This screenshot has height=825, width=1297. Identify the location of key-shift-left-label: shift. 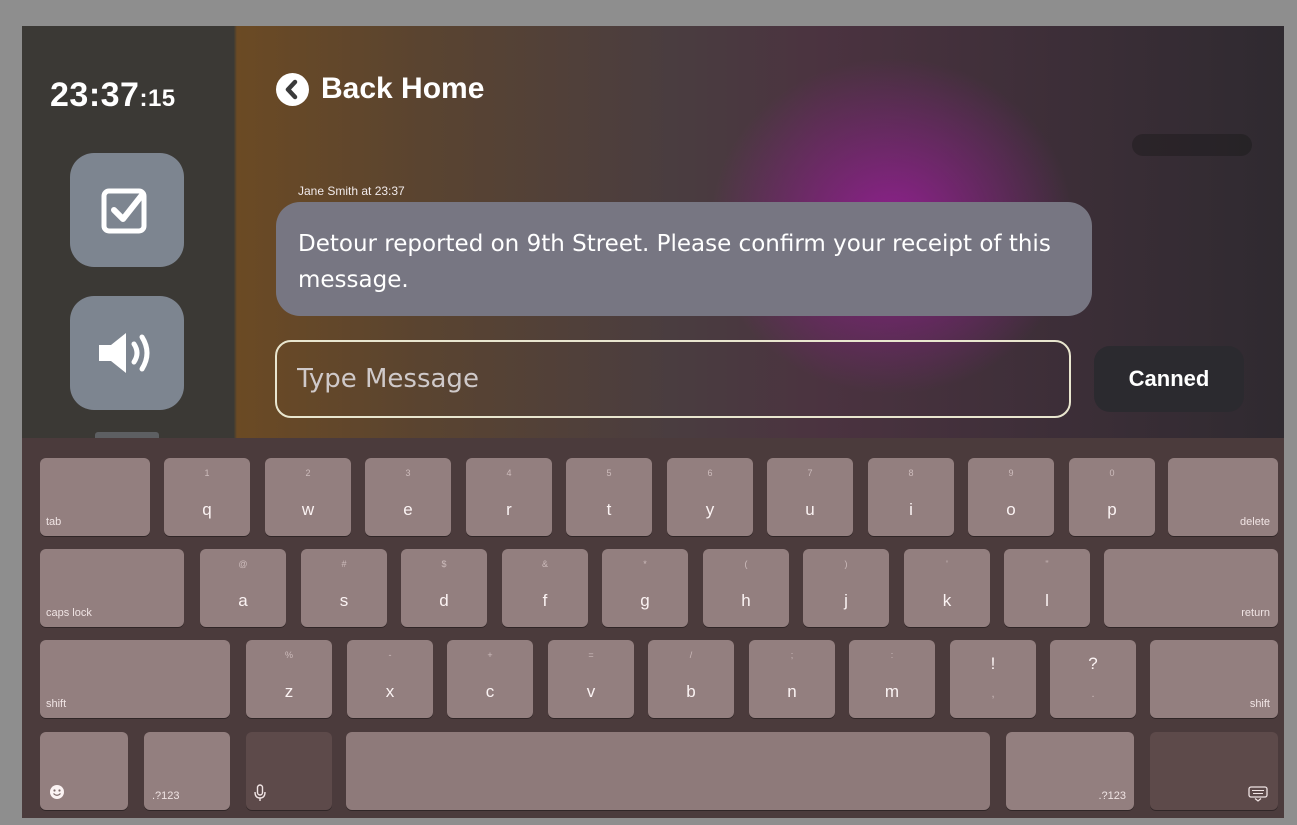
(56, 704).